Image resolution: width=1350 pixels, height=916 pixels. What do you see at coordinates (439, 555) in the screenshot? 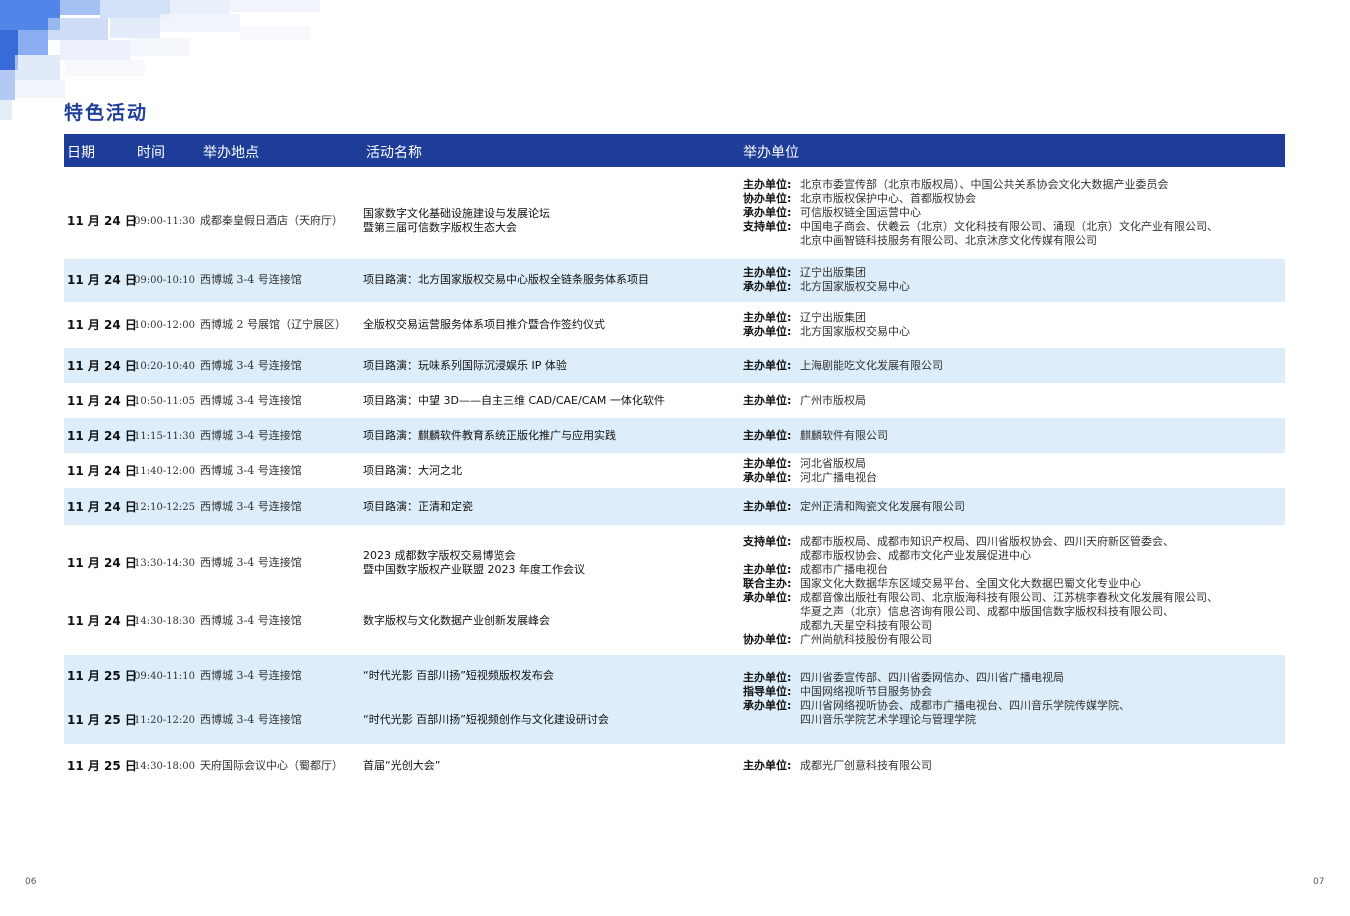
I see `event-name-line: 2023 成都数字版权交易博览会` at bounding box center [439, 555].